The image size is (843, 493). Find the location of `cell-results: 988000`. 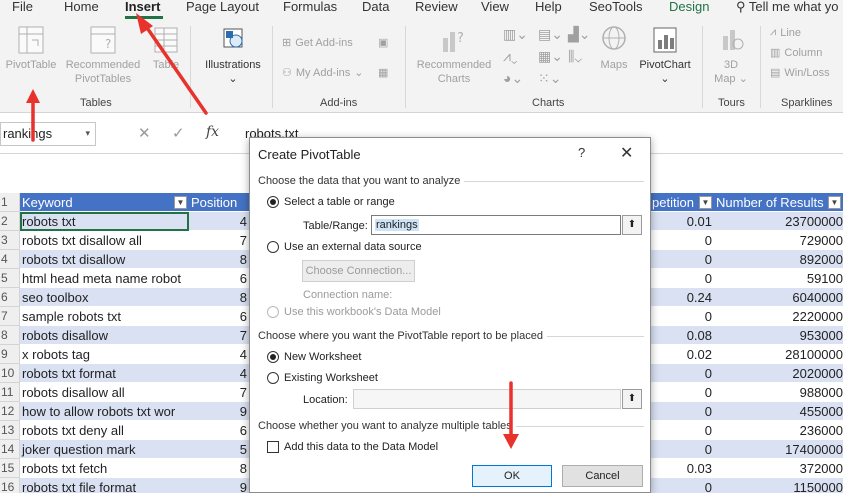

cell-results: 988000 is located at coordinates (778, 392).